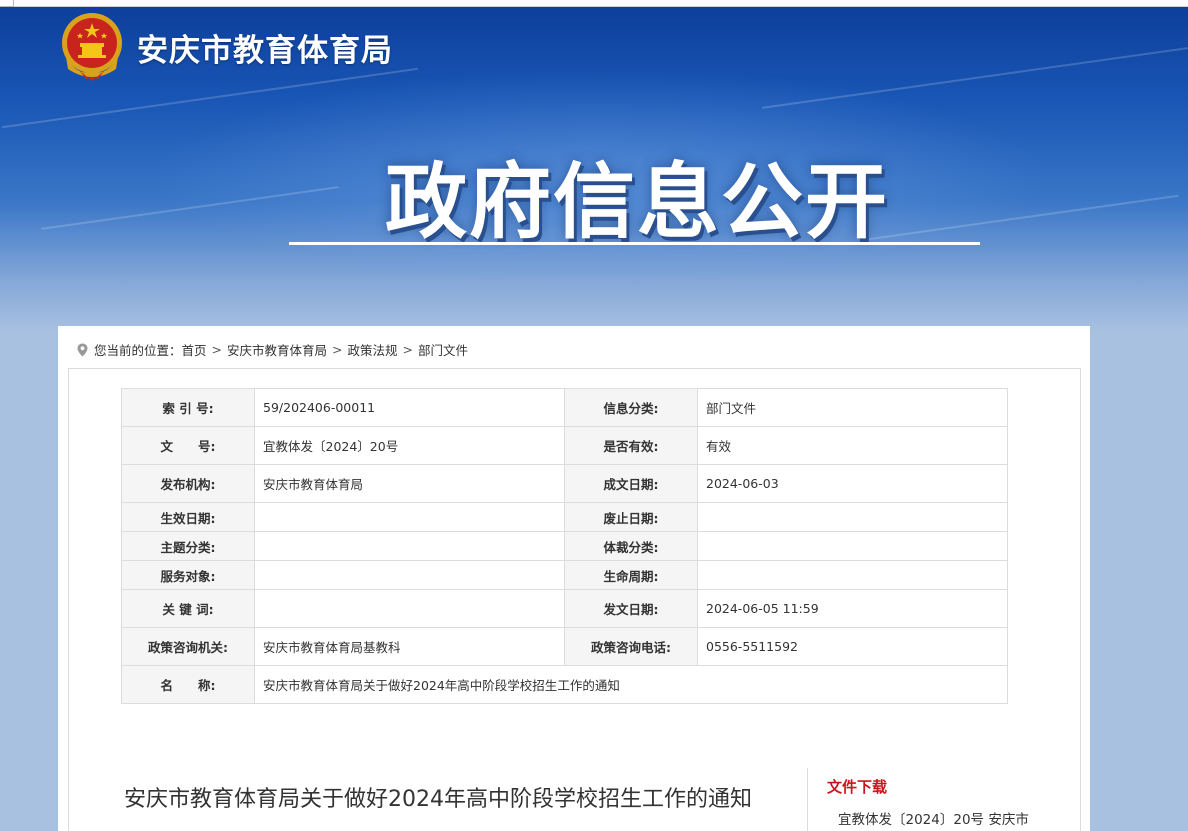 This screenshot has width=1188, height=831. Describe the element at coordinates (373, 349) in the screenshot. I see `breadcrumb-policy: 政策法规` at that location.